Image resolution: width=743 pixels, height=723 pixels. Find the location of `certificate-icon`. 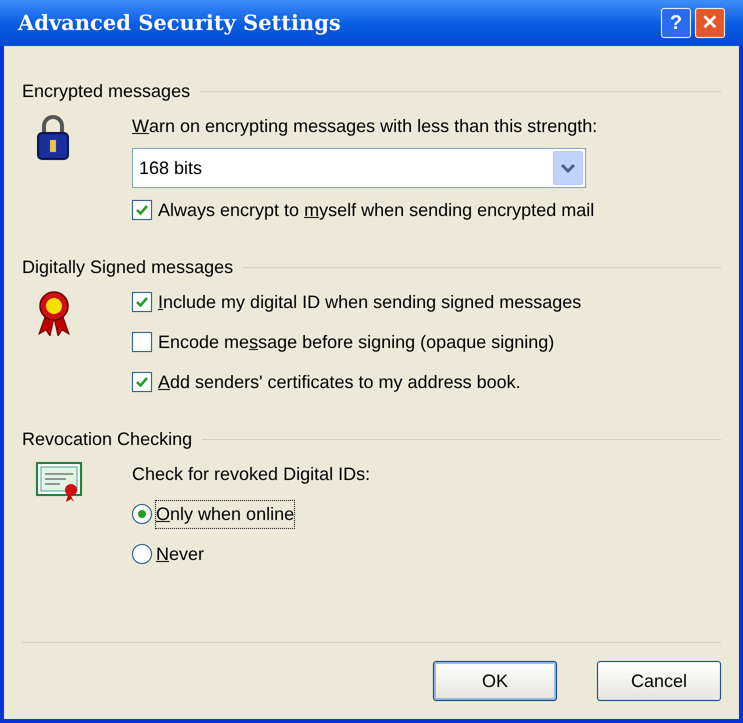

certificate-icon is located at coordinates (59, 482).